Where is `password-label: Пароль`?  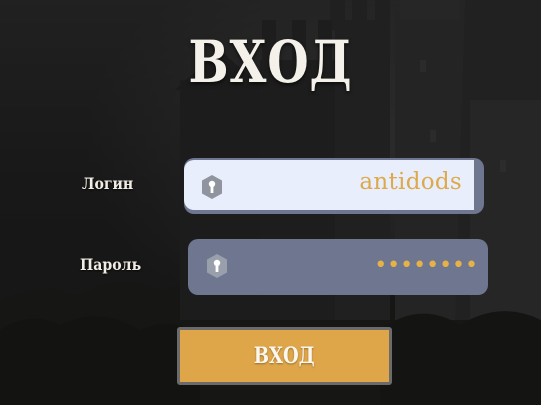
password-label: Пароль is located at coordinates (111, 264).